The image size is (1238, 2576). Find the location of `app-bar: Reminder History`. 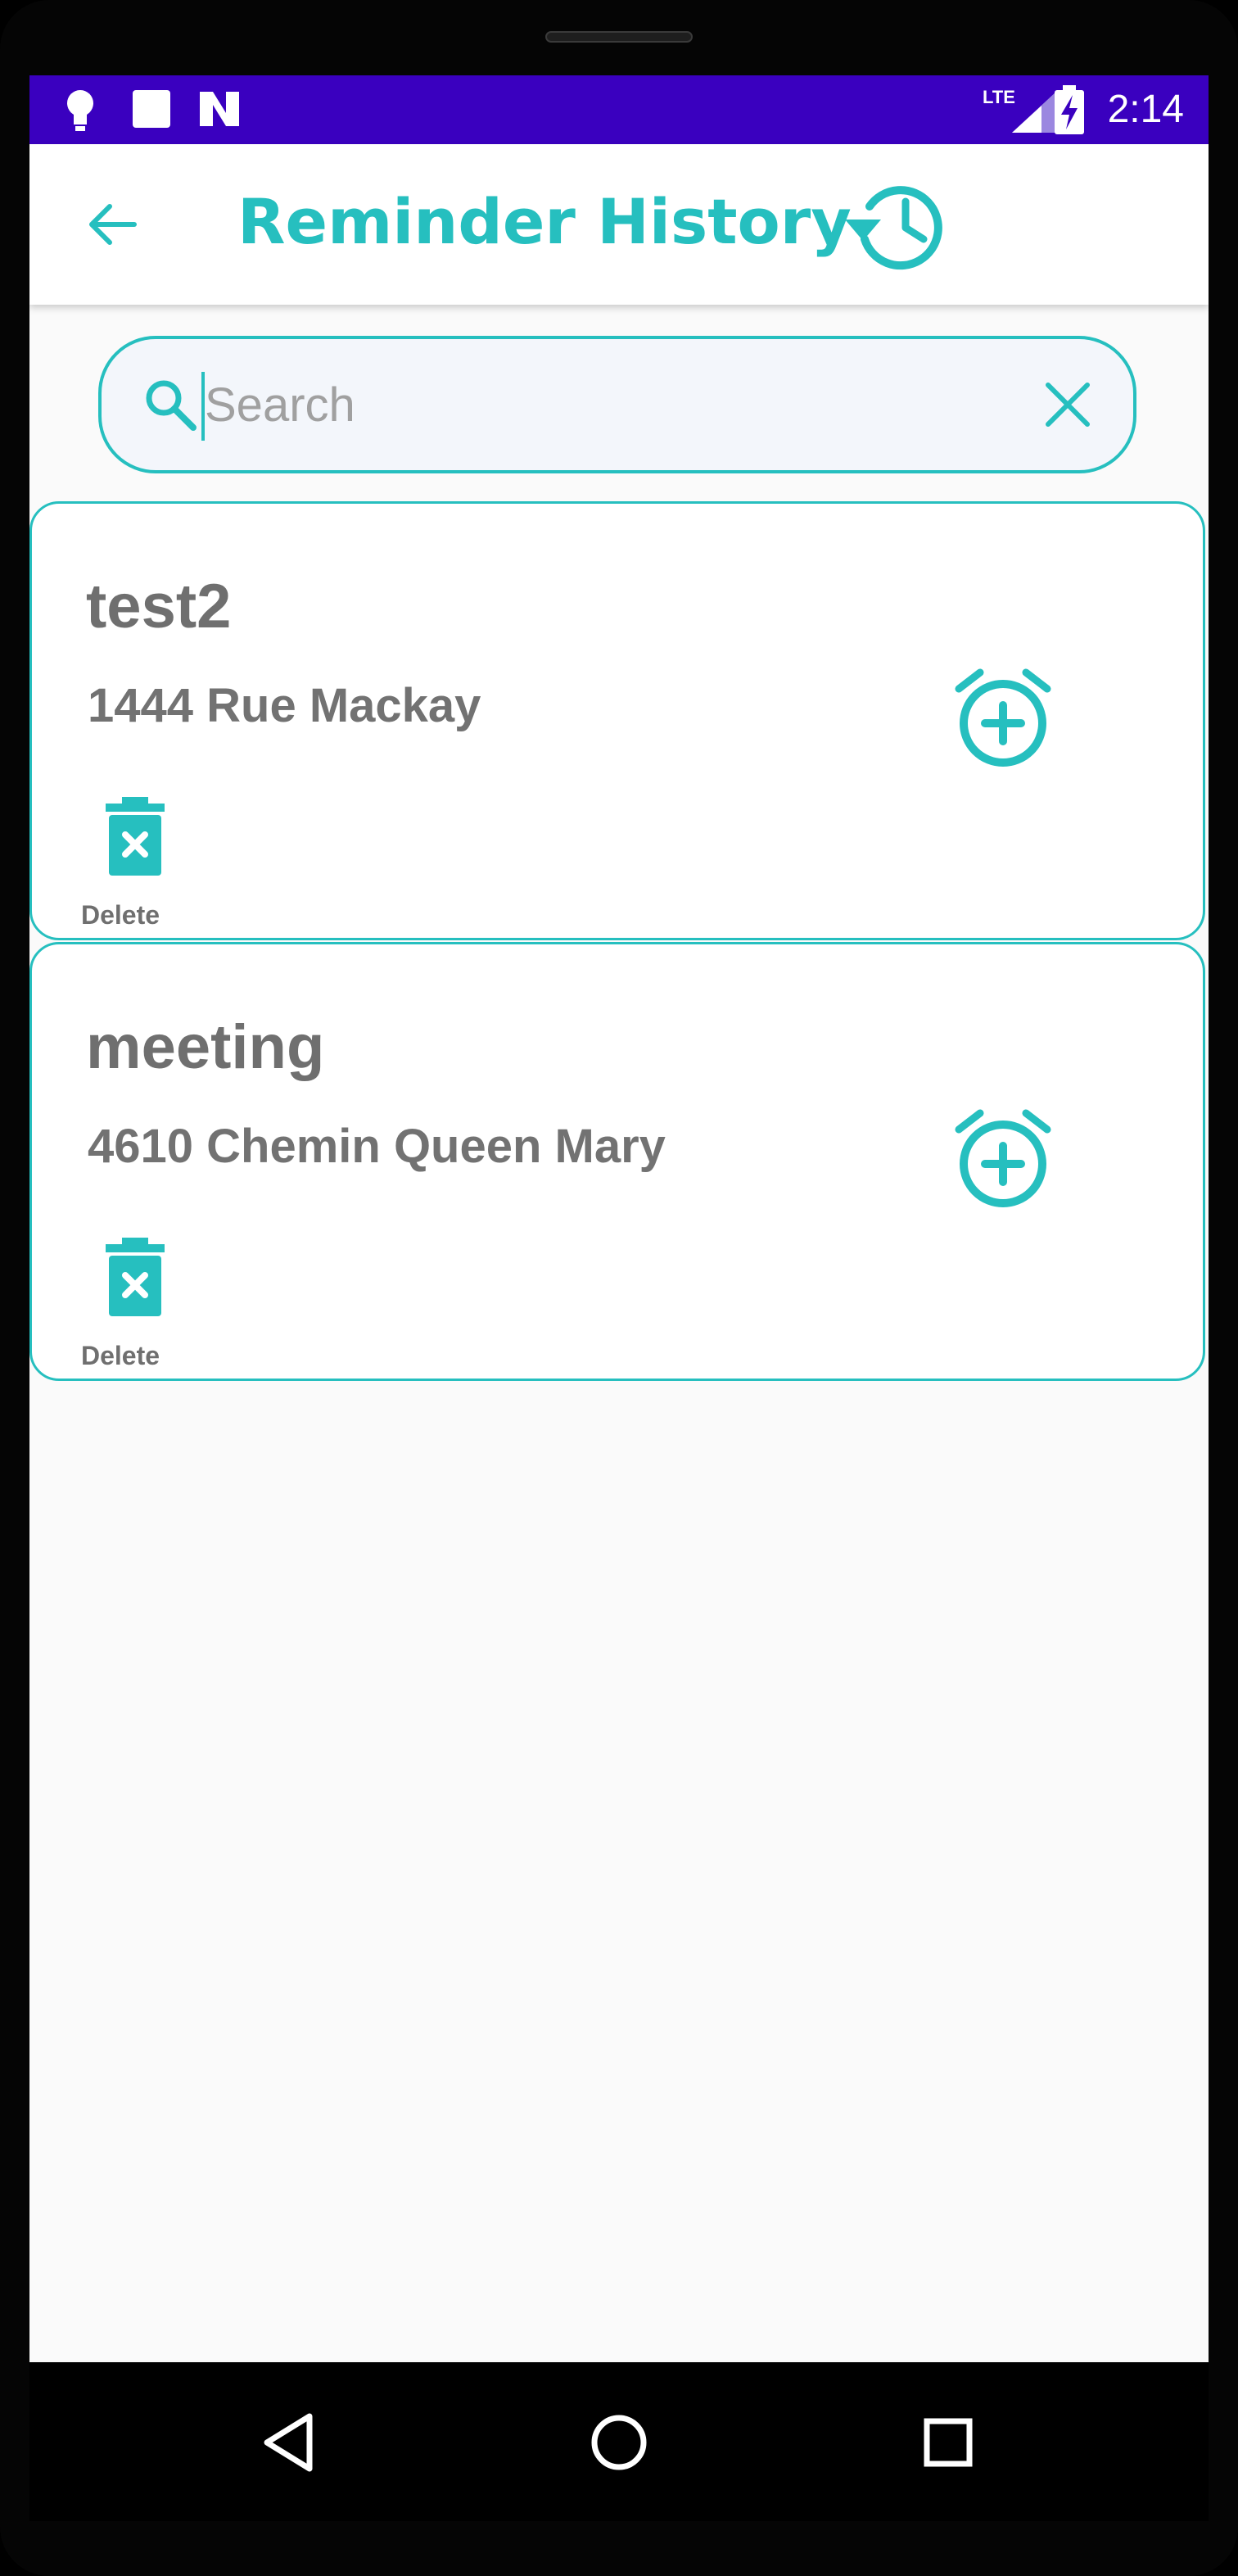

app-bar: Reminder History is located at coordinates (619, 224).